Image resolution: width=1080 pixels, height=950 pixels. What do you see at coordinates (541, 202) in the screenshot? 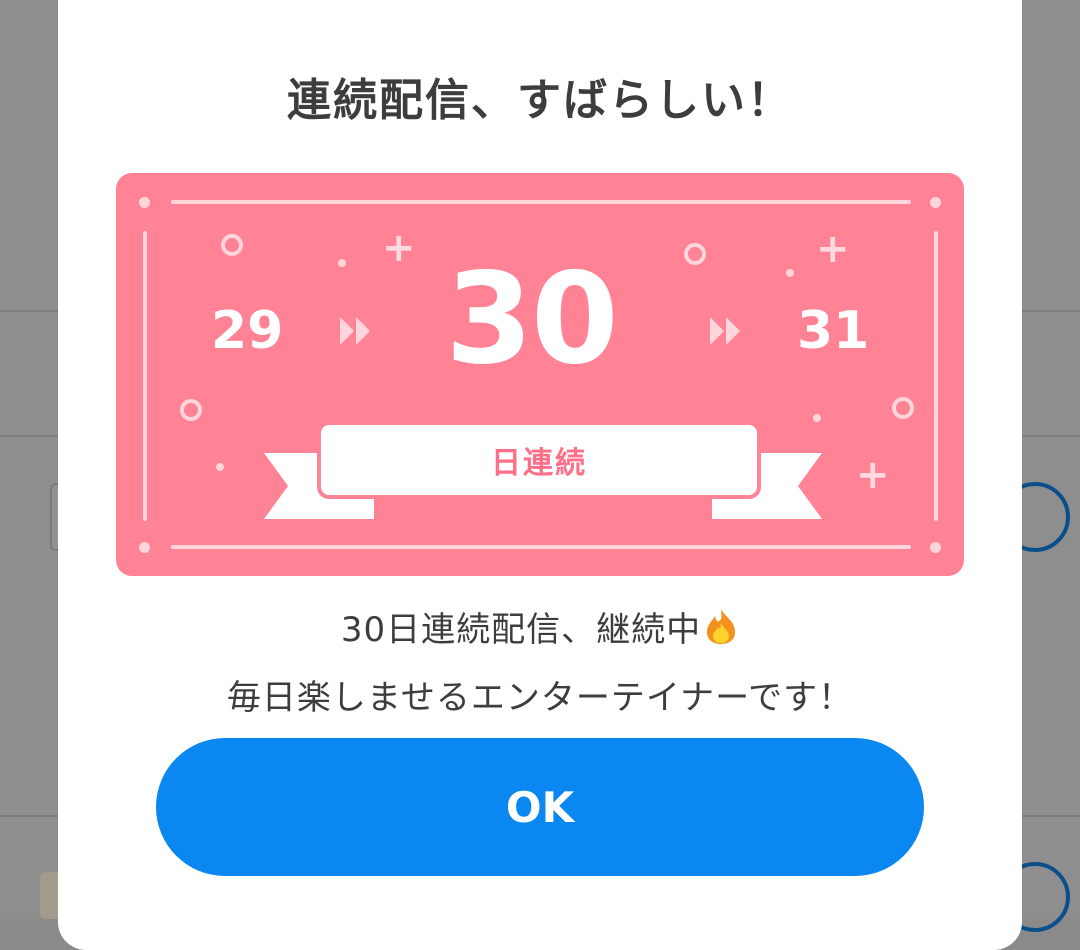
I see `frame-line-top` at bounding box center [541, 202].